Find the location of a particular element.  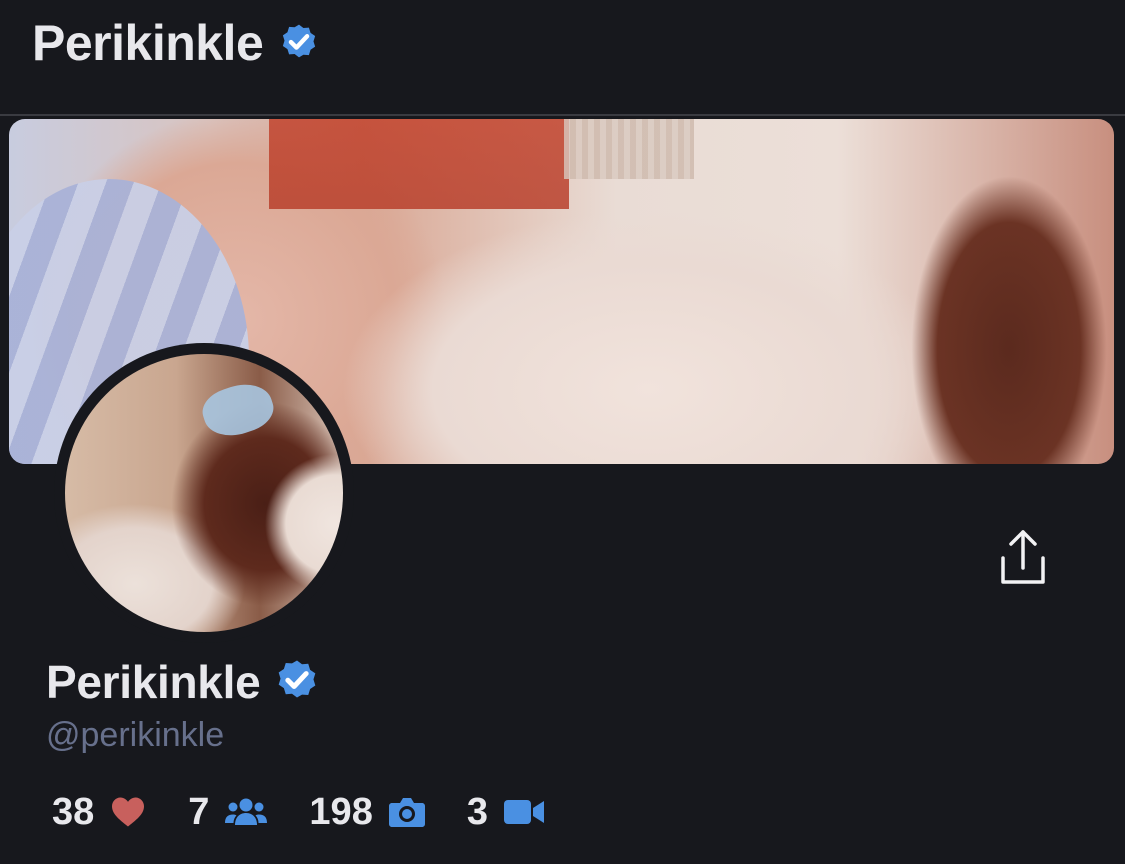

stat-fans: 7 is located at coordinates (228, 812).